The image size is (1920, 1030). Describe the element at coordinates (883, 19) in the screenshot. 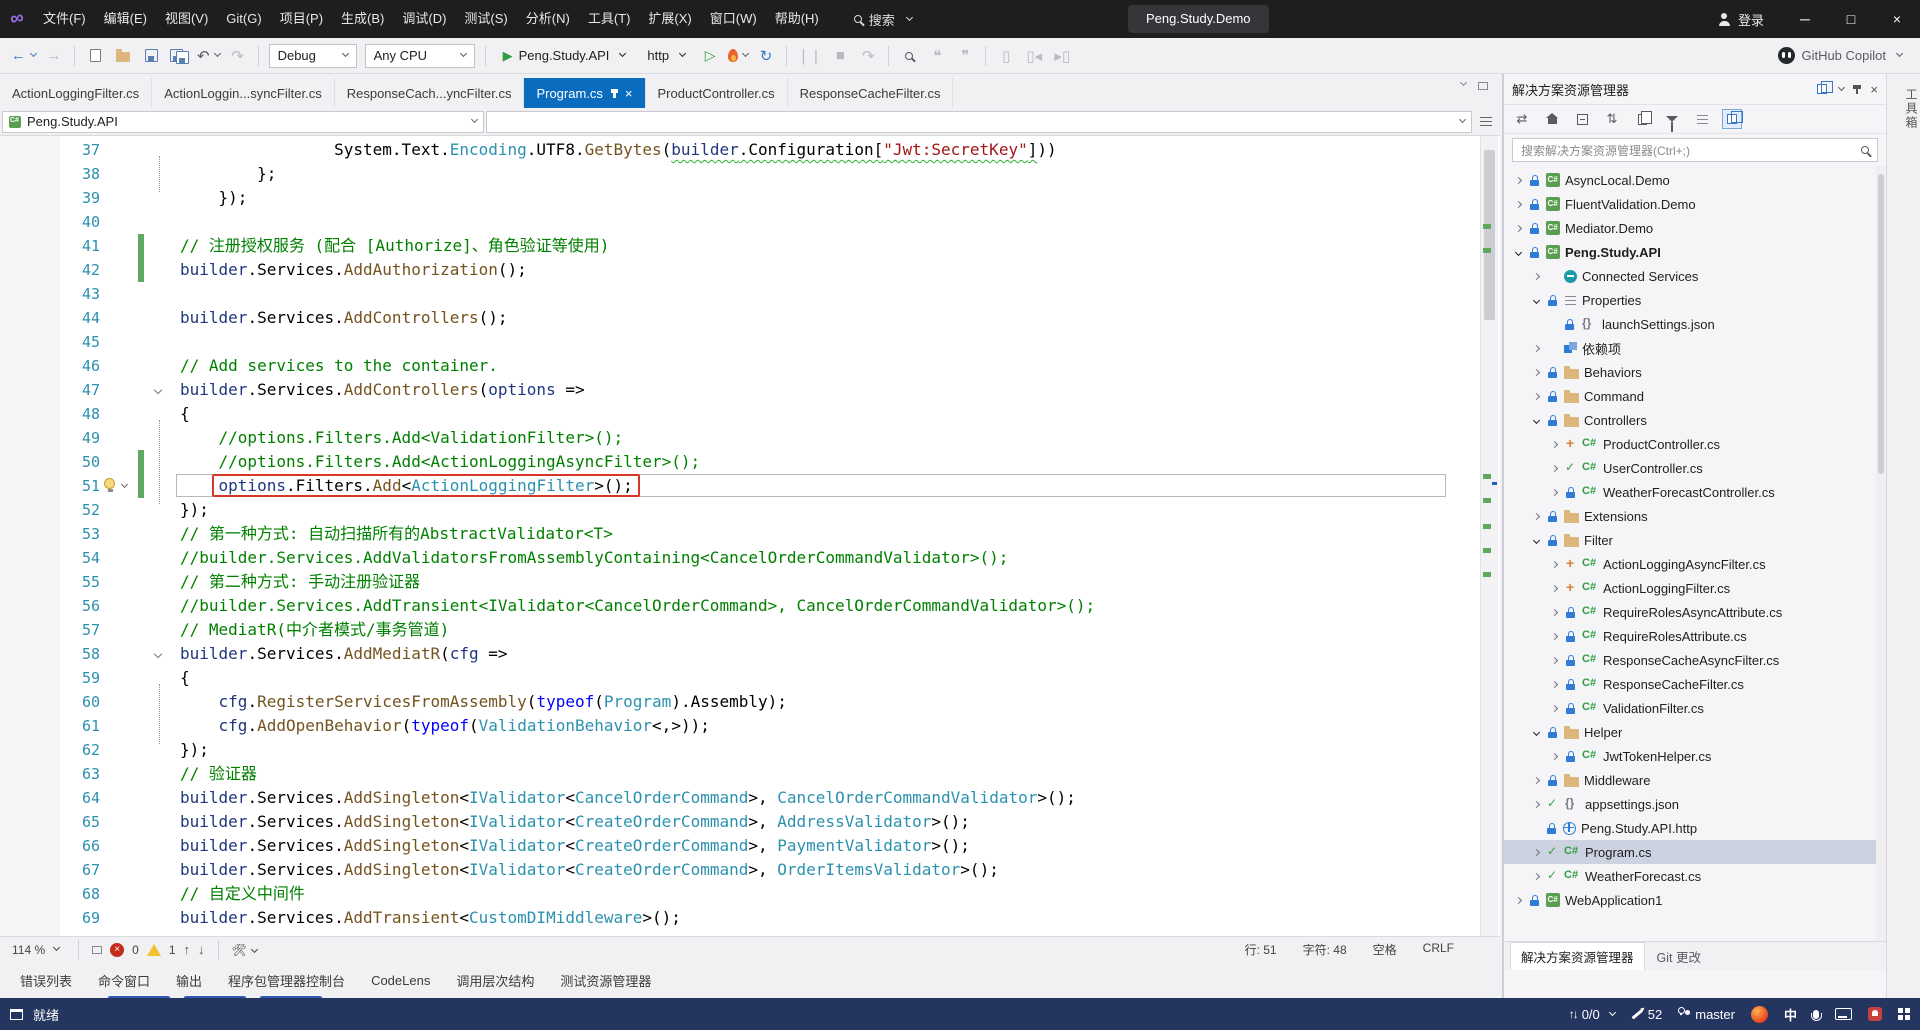

I see `search-button: 搜索` at that location.